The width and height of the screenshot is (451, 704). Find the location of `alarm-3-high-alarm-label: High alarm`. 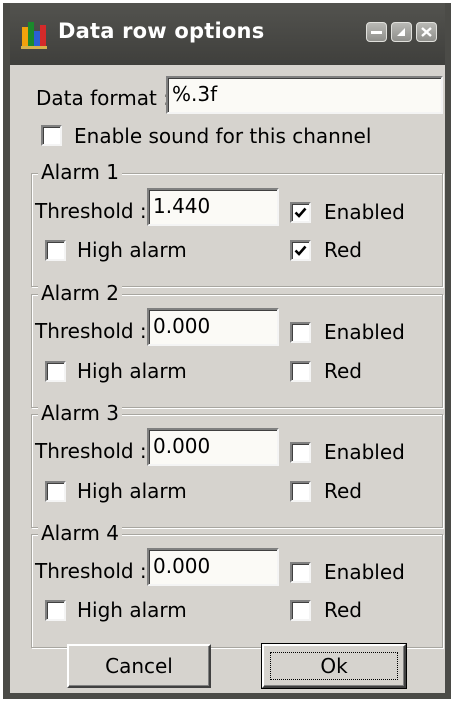

alarm-3-high-alarm-label: High alarm is located at coordinates (132, 491).